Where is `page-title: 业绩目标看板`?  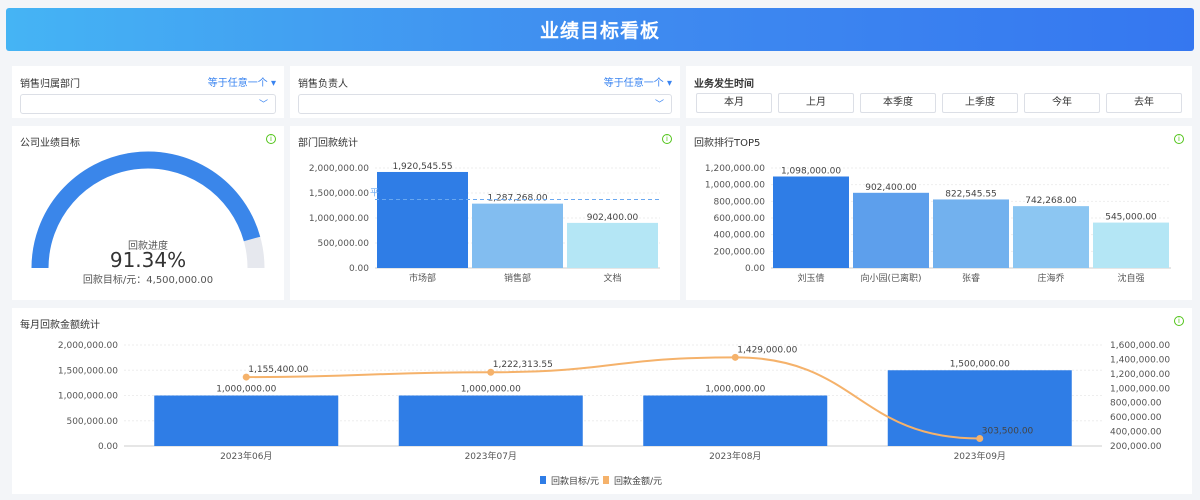 page-title: 业绩目标看板 is located at coordinates (599, 31).